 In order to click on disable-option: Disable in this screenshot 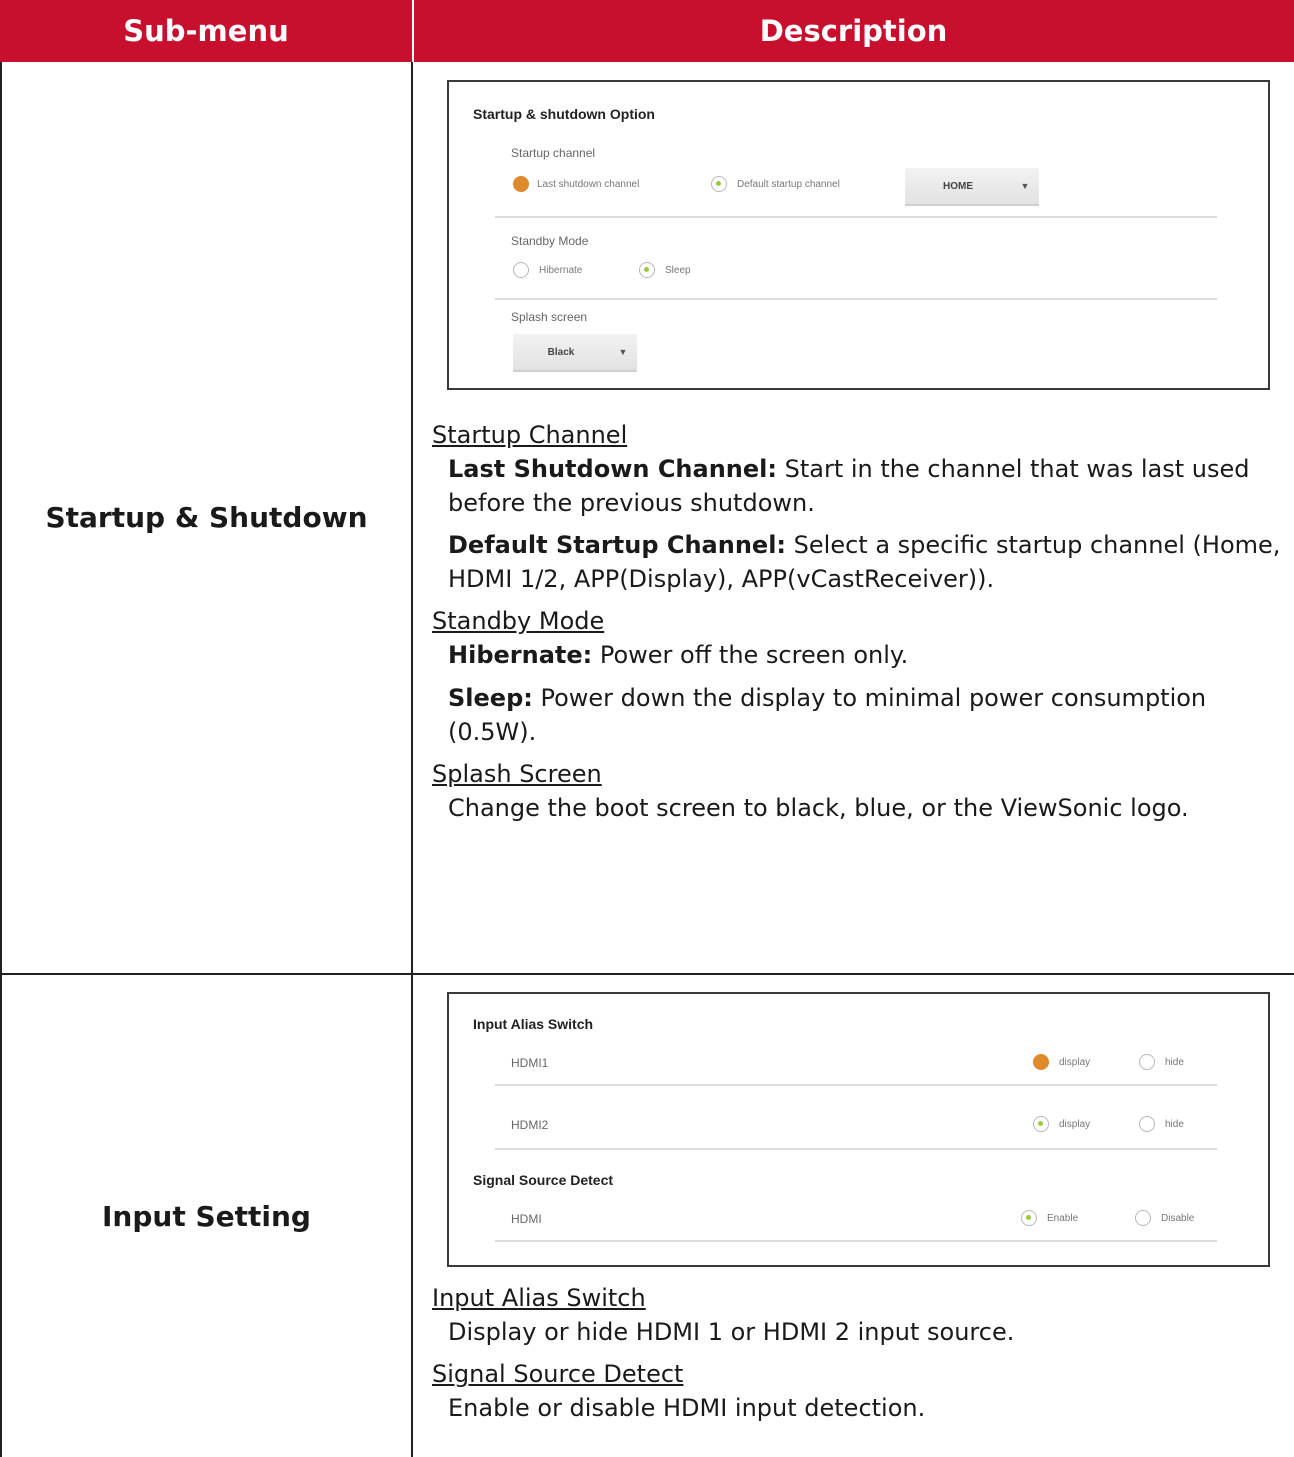, I will do `click(1178, 1218)`.